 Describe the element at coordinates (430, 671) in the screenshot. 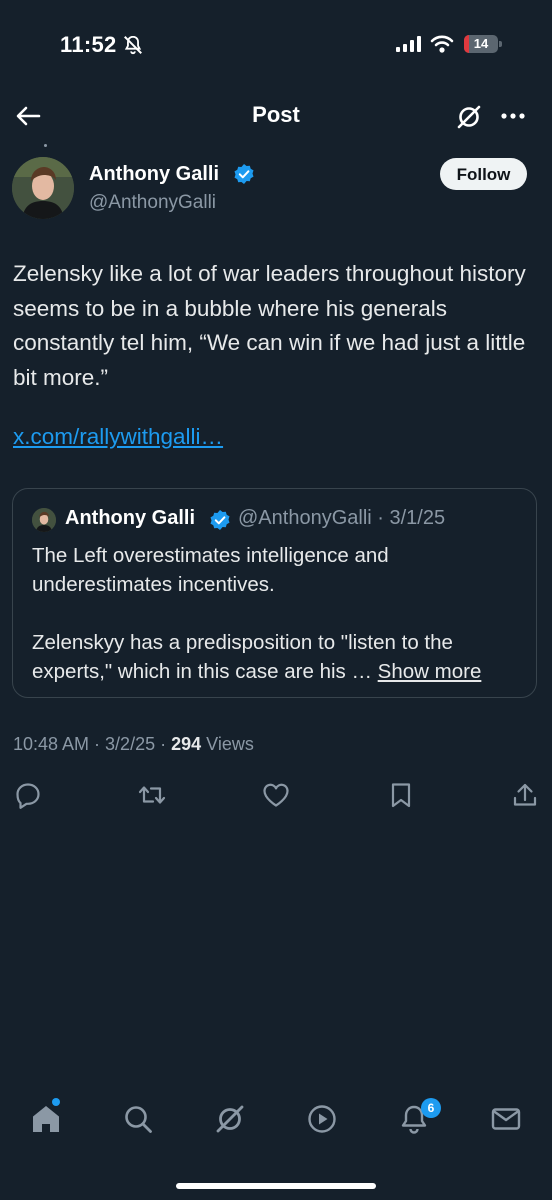

I see `show-more-link: Show more` at that location.